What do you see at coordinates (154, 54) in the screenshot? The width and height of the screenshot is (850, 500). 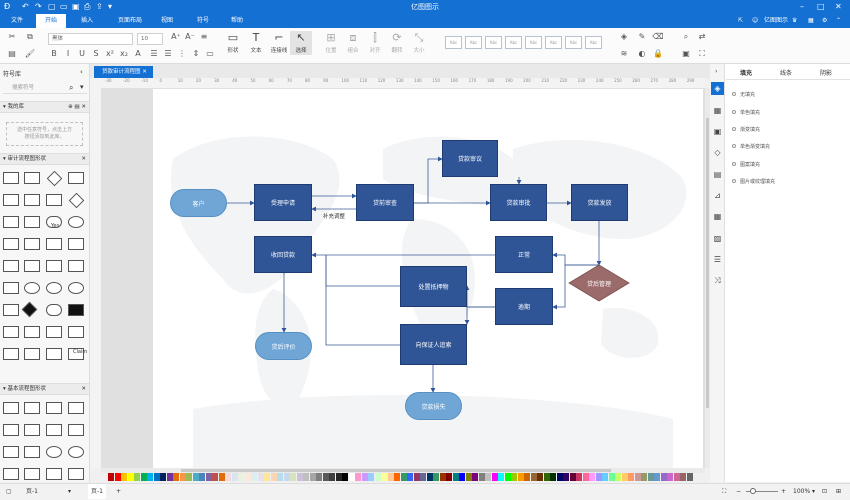 I see `align-left-icon: ☰` at bounding box center [154, 54].